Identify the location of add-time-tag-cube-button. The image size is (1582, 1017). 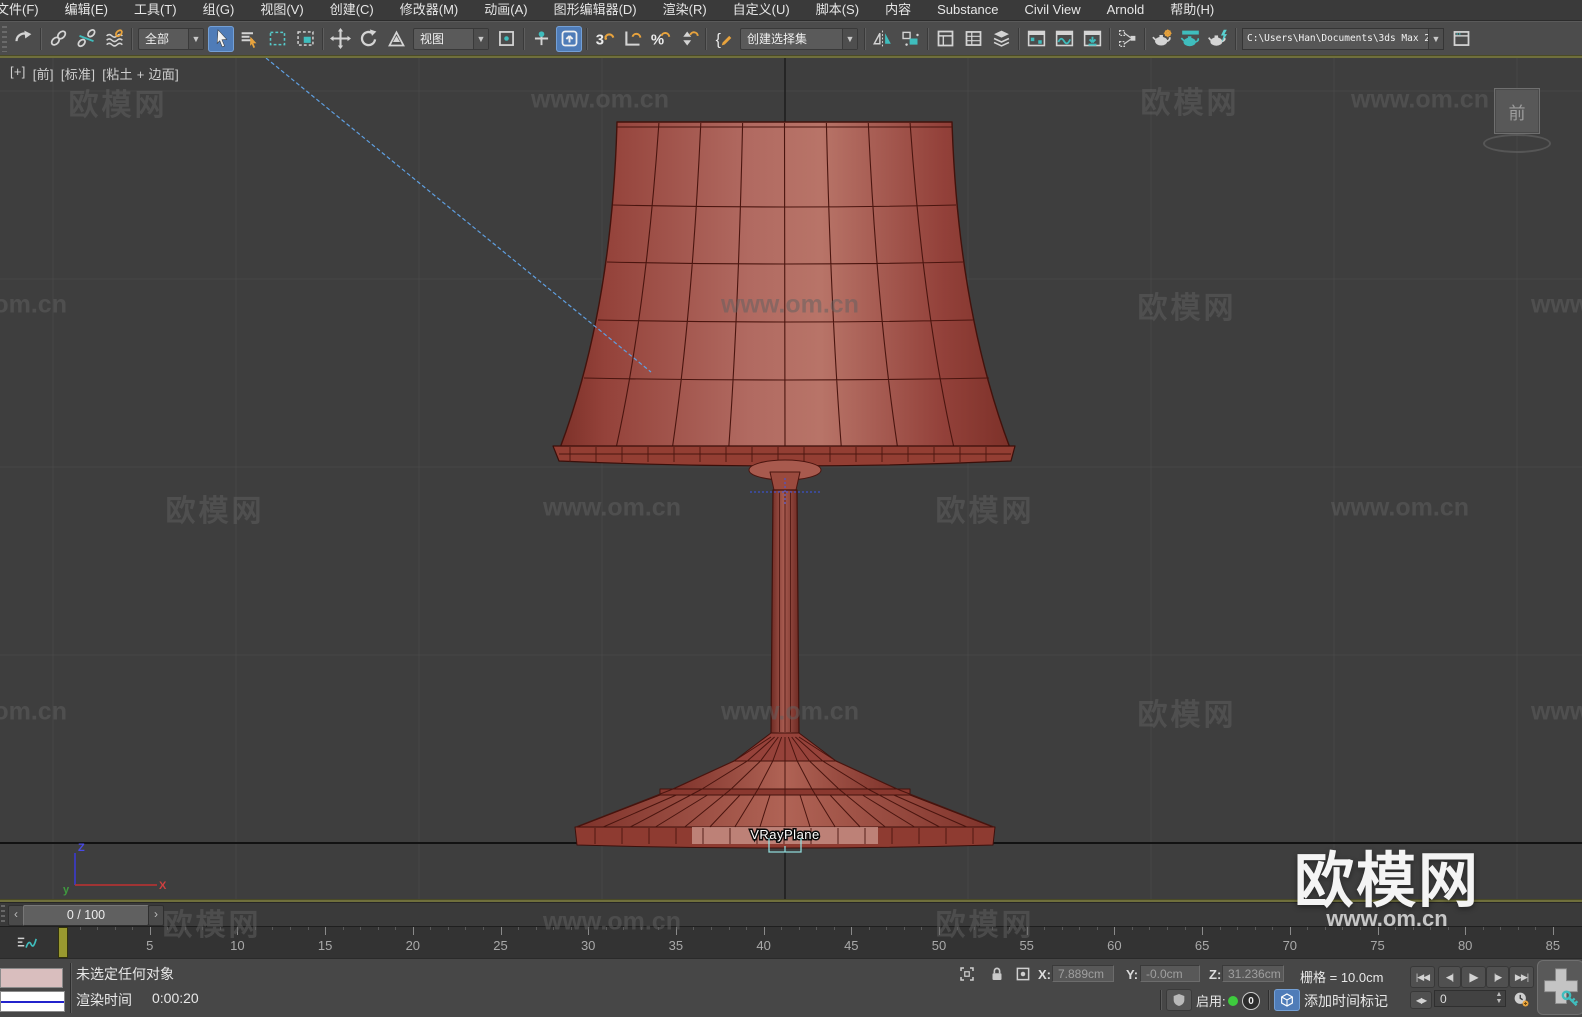
(1287, 1000).